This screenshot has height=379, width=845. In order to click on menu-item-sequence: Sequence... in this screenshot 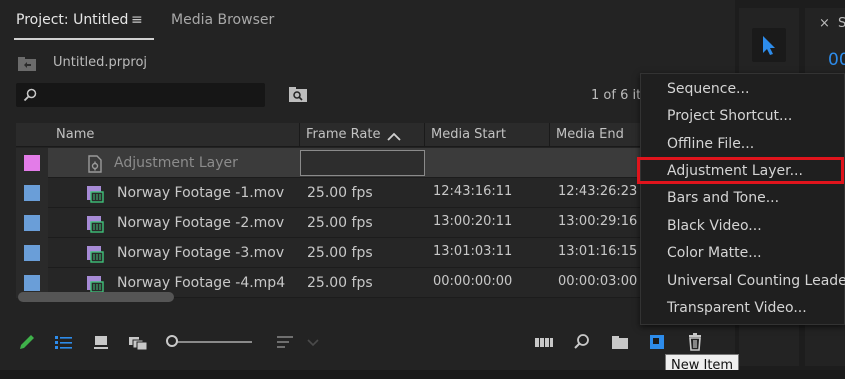, I will do `click(708, 89)`.